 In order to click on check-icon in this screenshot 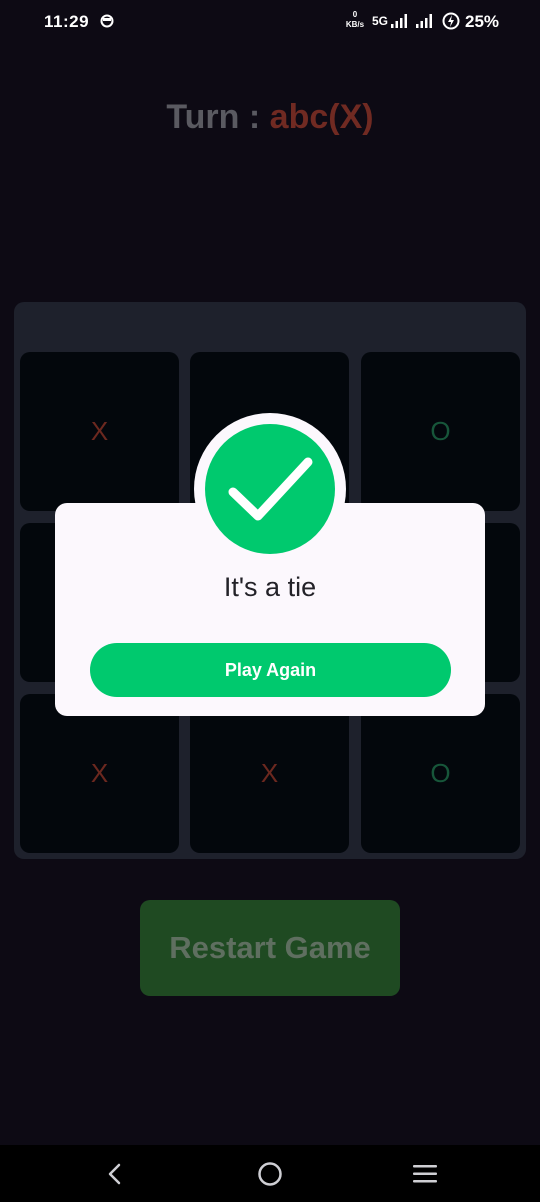, I will do `click(270, 489)`.